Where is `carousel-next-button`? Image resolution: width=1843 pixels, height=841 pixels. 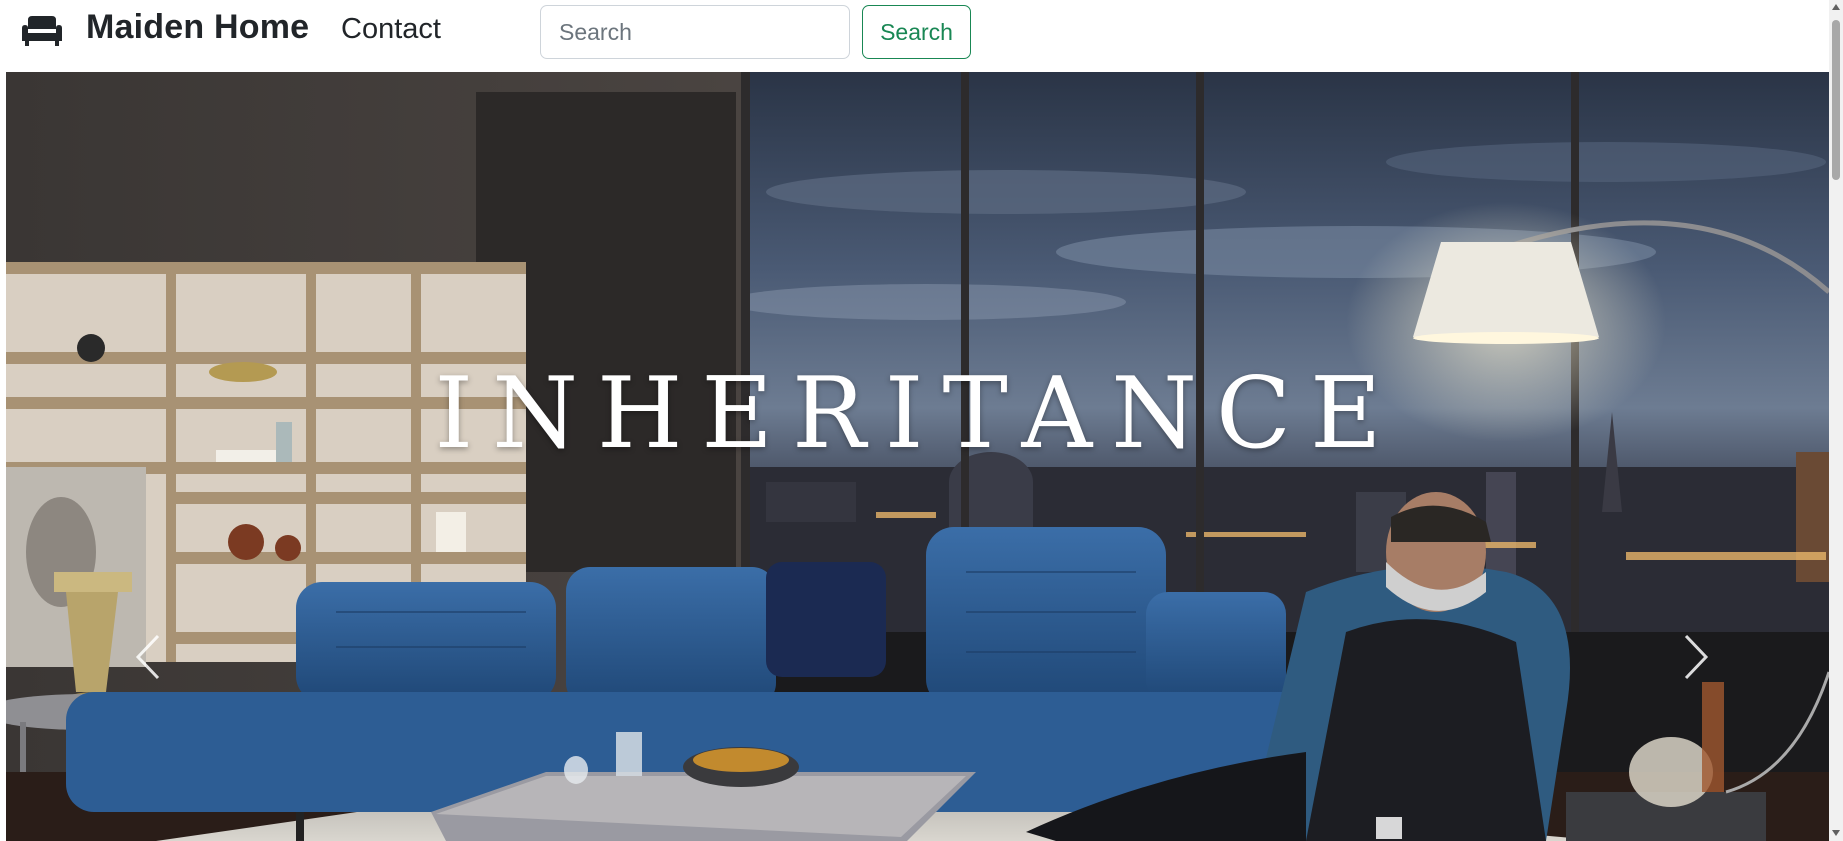 carousel-next-button is located at coordinates (1694, 657).